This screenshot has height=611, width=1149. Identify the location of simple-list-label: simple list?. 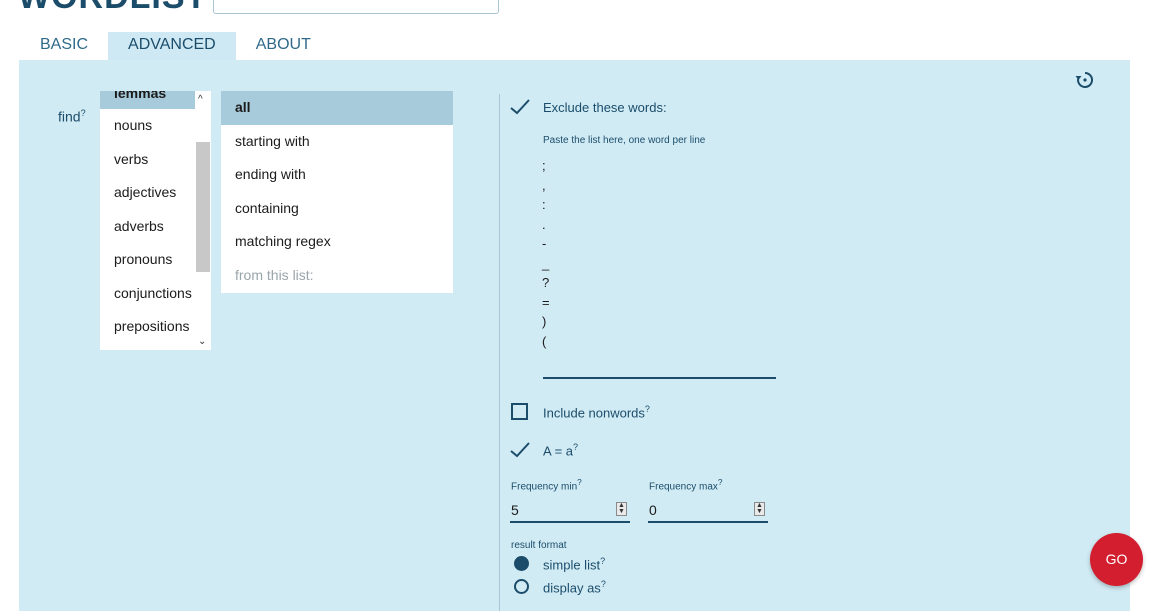
(574, 564).